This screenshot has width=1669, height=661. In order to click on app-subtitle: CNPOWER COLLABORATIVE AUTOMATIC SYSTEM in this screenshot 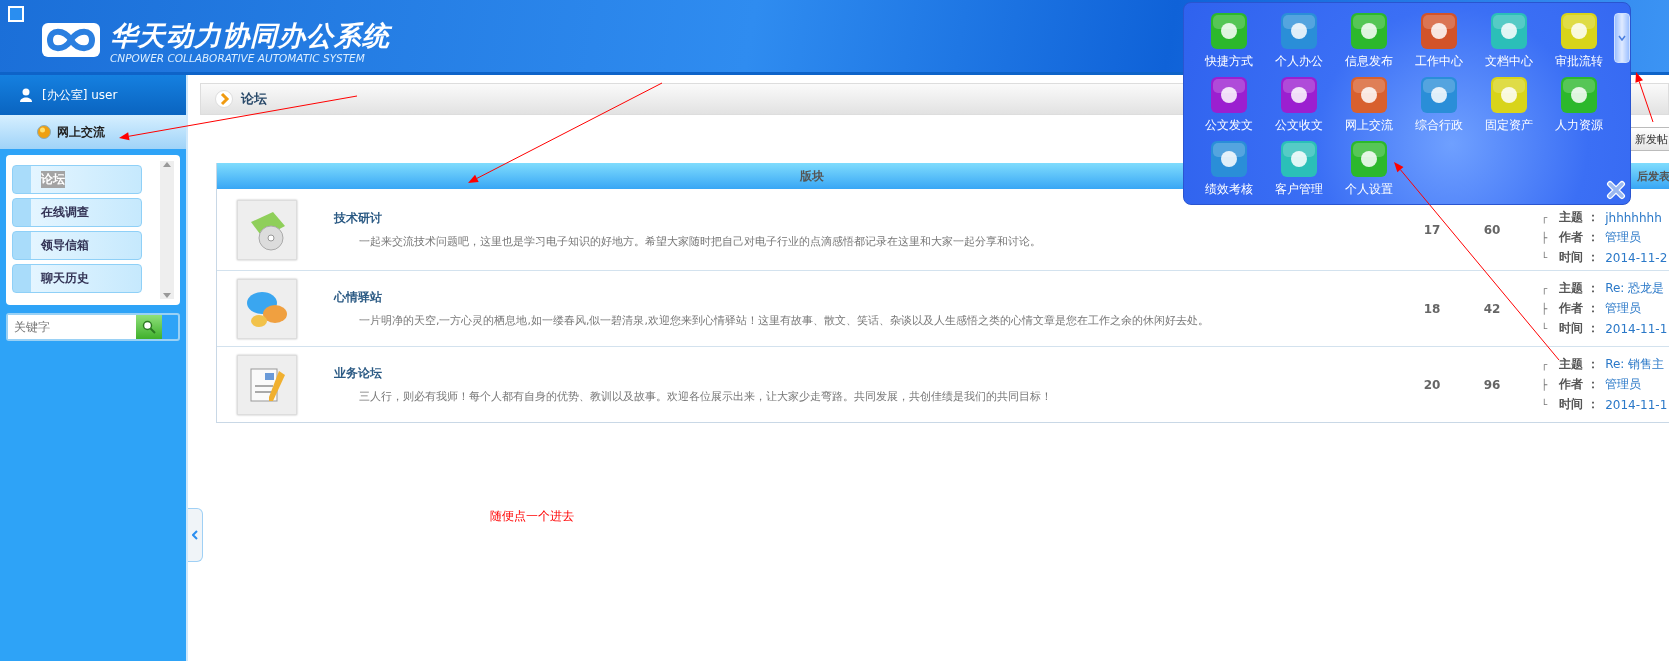, I will do `click(238, 58)`.